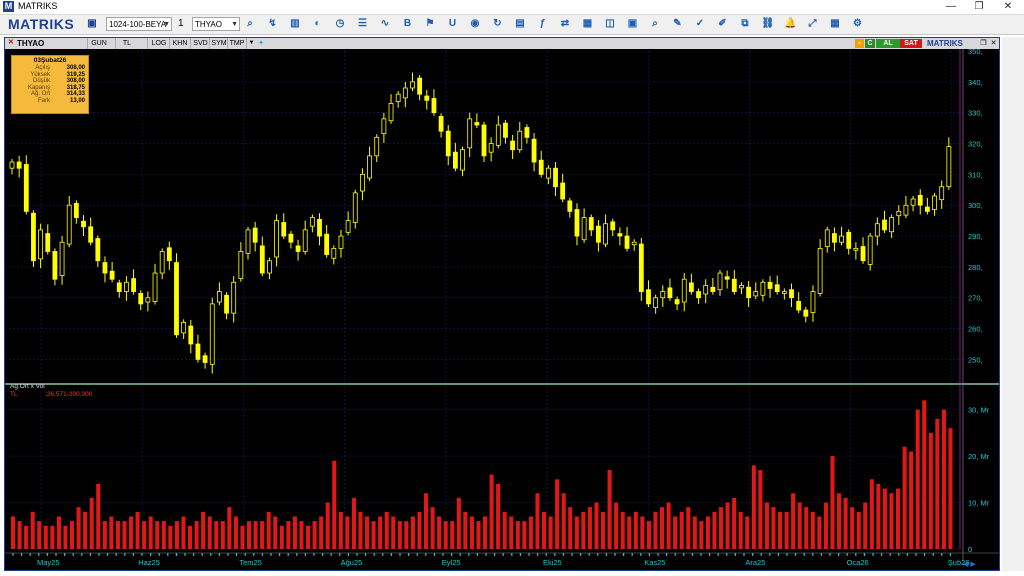 The width and height of the screenshot is (1024, 576). Describe the element at coordinates (520, 24) in the screenshot. I see `news-icon: ▤` at that location.